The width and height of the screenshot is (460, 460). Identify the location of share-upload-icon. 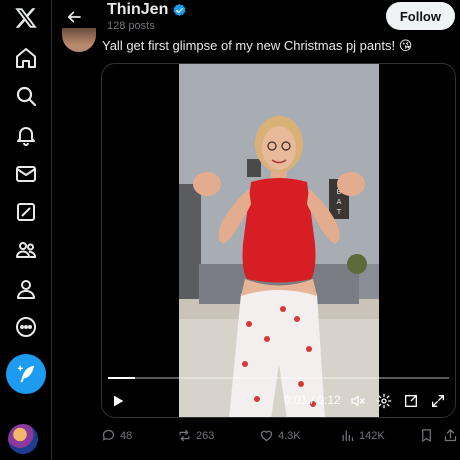
(450, 435).